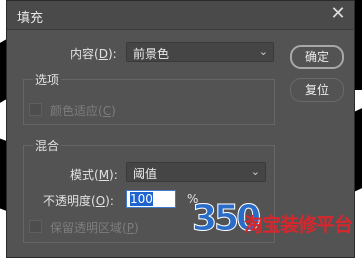 The image size is (362, 262). What do you see at coordinates (47, 145) in the screenshot?
I see `blending-group-title: 混合` at bounding box center [47, 145].